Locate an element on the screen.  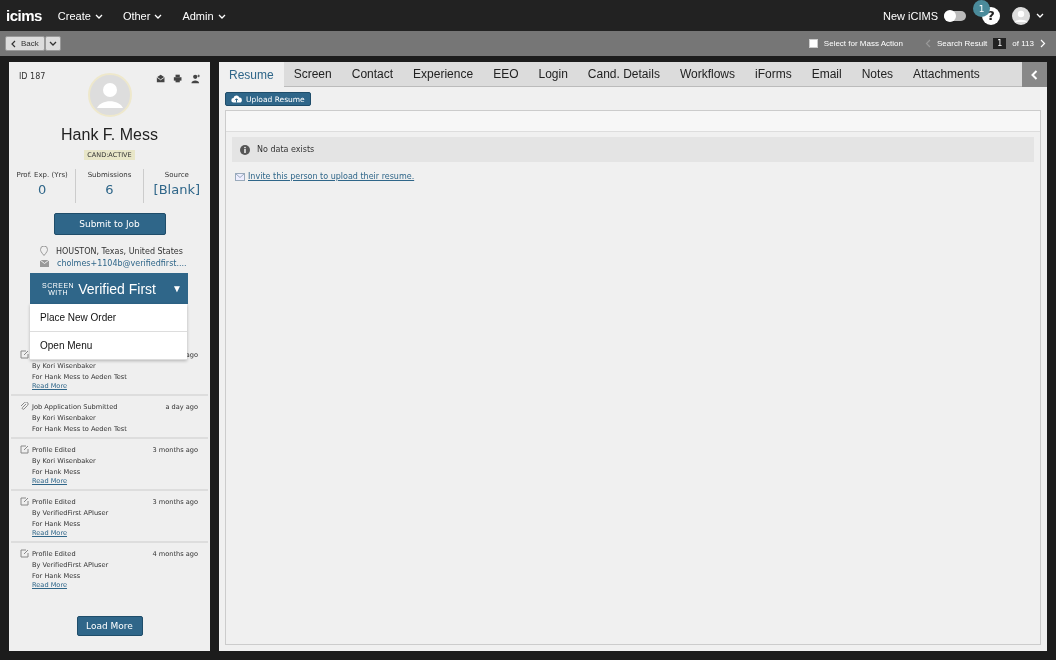
back-dropdown is located at coordinates (52, 43).